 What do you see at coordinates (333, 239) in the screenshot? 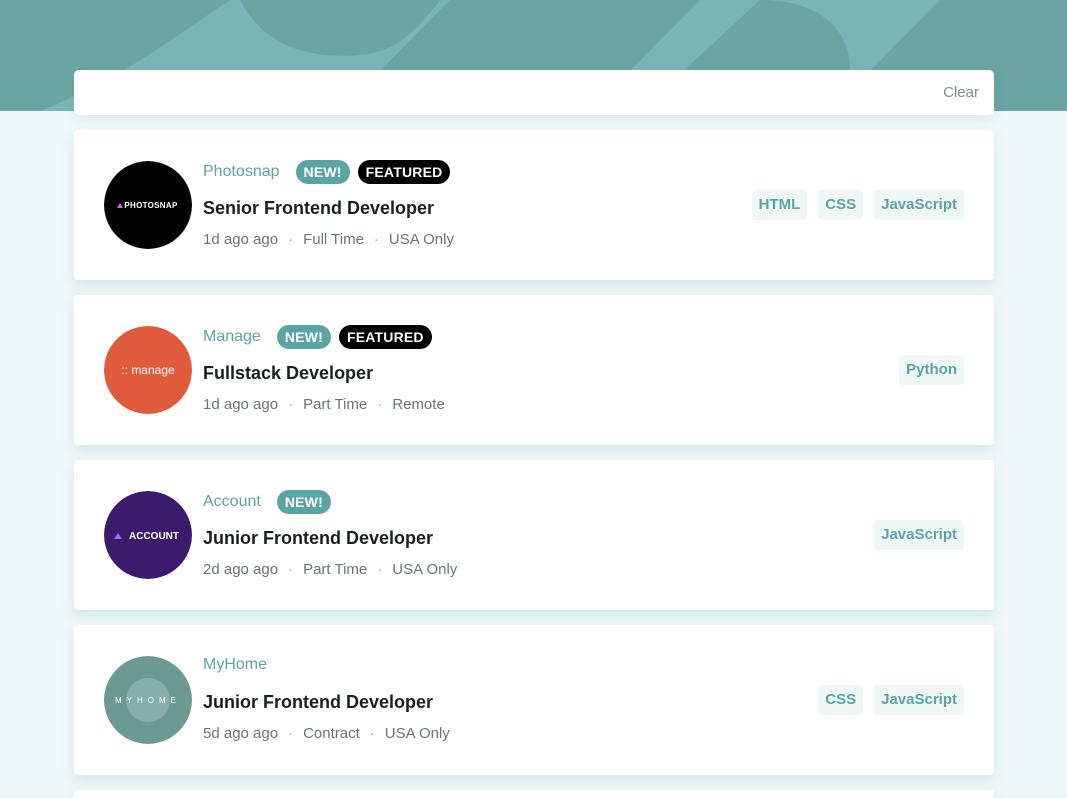
I see `contract-type: Full Time` at bounding box center [333, 239].